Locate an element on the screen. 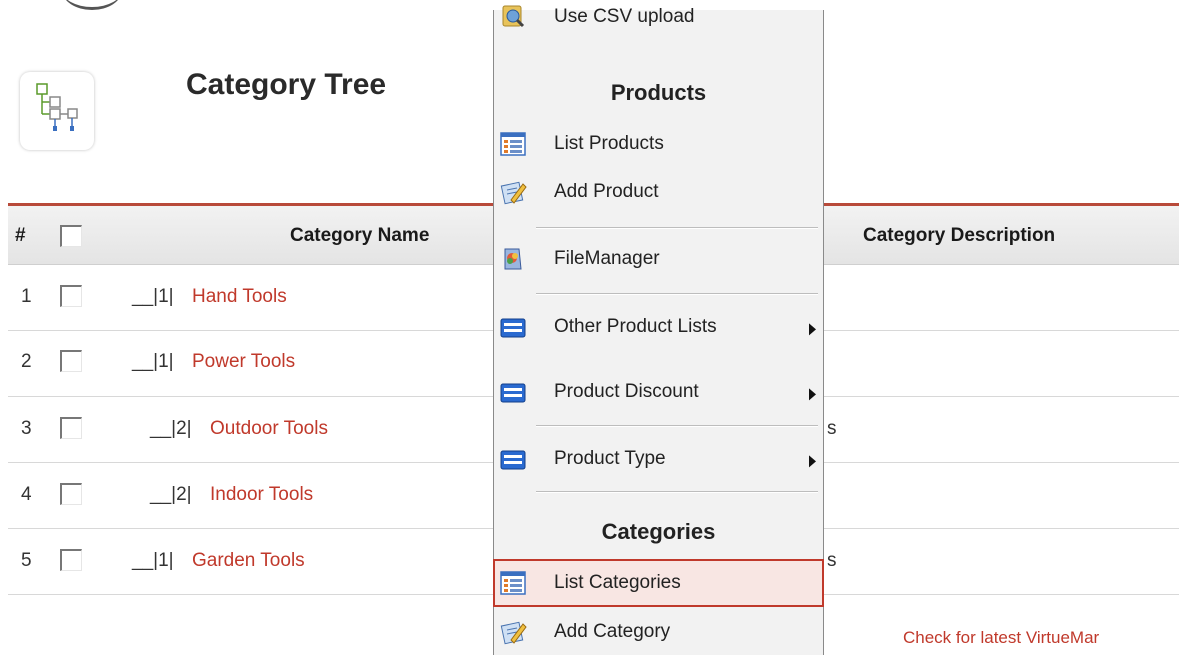 The height and width of the screenshot is (655, 1179). csv-upload-icon is located at coordinates (513, 17).